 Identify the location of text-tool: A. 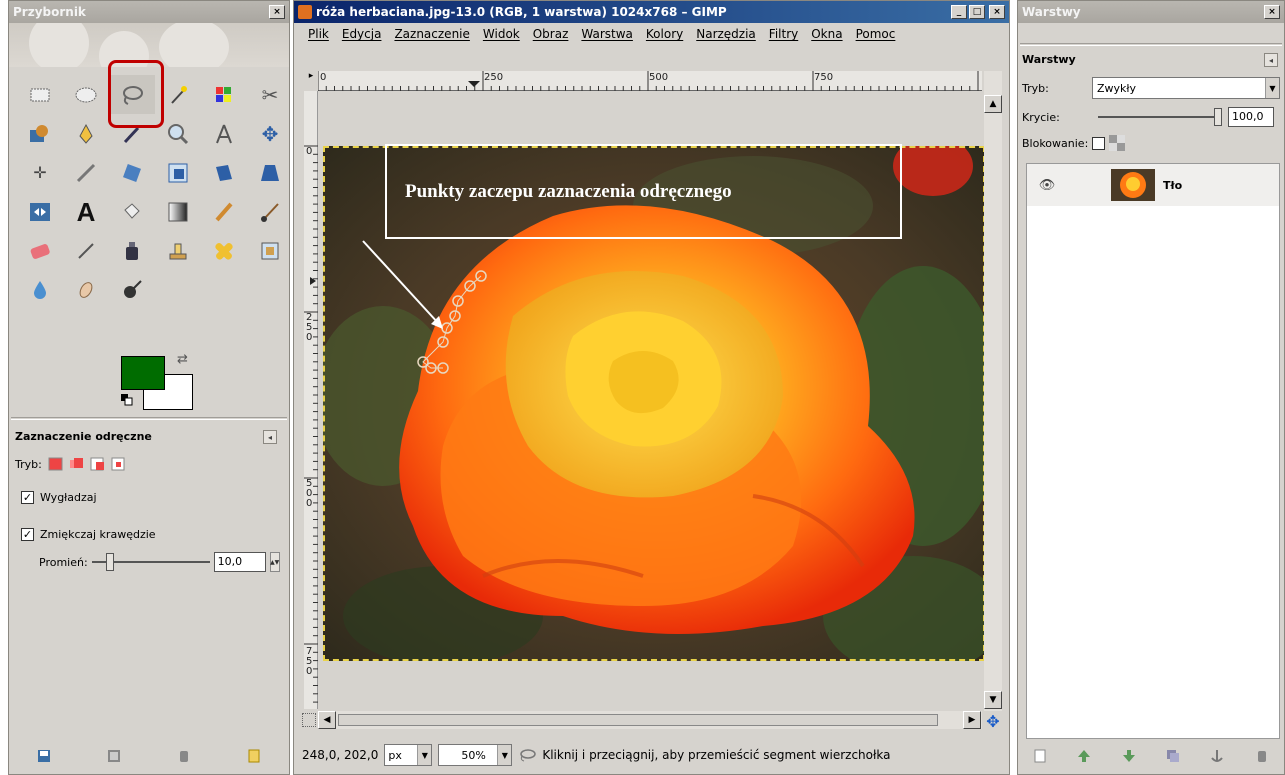
(86, 211).